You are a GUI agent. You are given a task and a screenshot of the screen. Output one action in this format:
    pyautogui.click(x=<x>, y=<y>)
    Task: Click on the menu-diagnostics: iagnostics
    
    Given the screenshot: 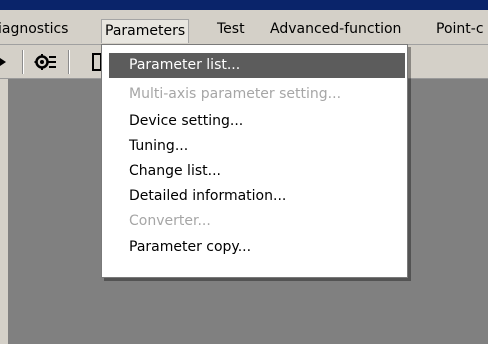 What is the action you would take?
    pyautogui.click(x=34, y=29)
    